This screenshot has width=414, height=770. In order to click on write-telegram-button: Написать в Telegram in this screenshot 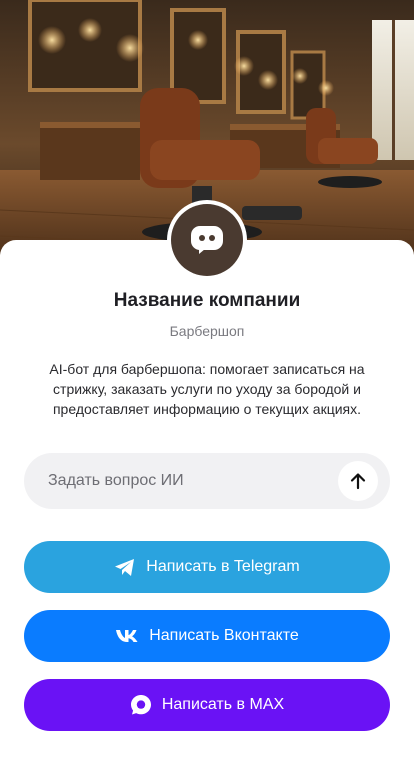, I will do `click(207, 567)`.